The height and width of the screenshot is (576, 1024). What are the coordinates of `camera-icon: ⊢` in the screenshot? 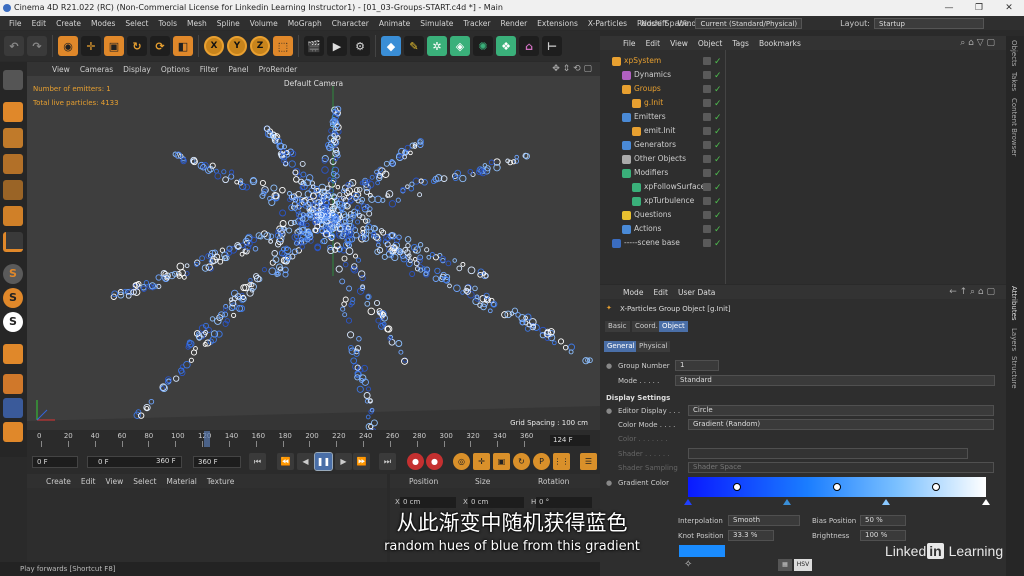 It's located at (552, 46).